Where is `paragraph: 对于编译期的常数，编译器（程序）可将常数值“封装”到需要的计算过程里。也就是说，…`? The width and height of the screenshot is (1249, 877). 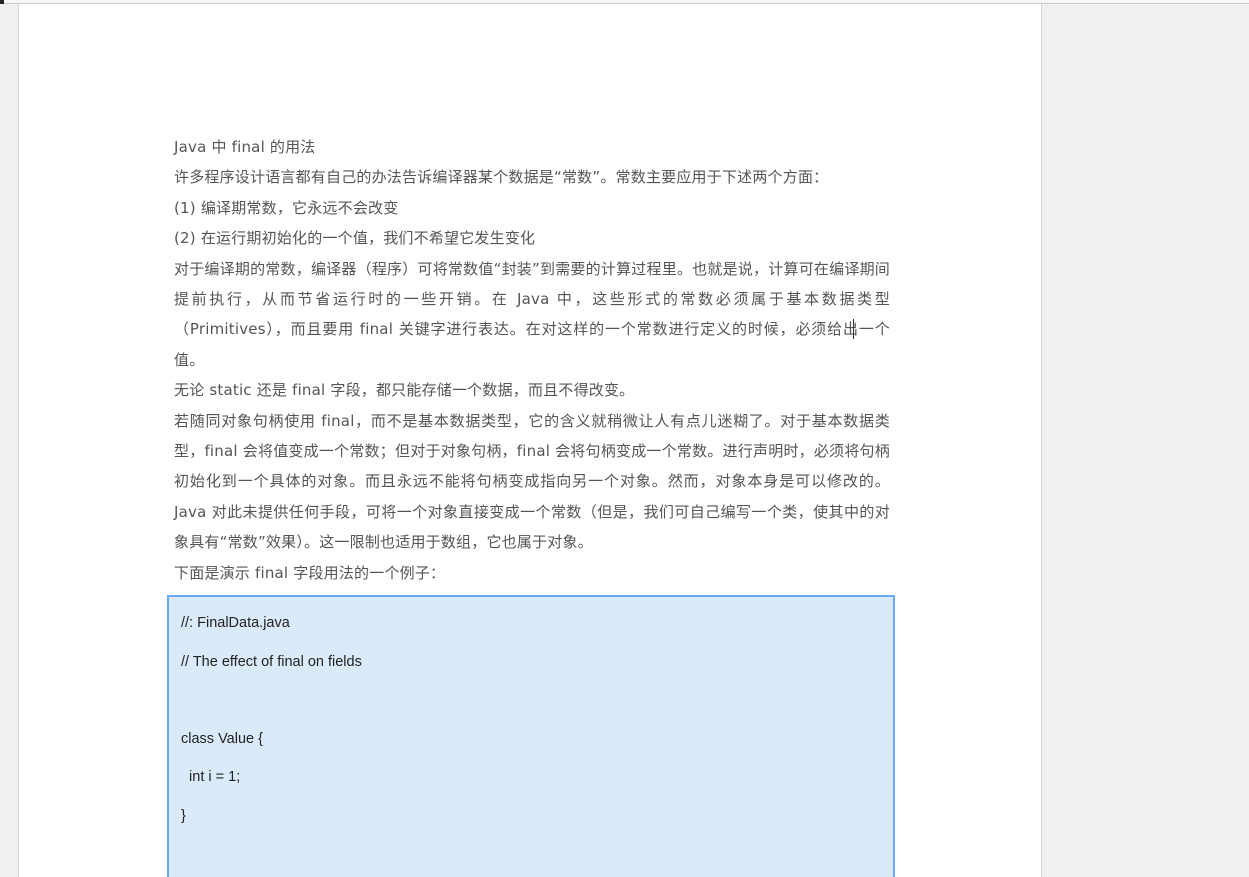 paragraph: 对于编译期的常数，编译器（程序）可将常数值“封装”到需要的计算过程里。也就是说，… is located at coordinates (532, 314).